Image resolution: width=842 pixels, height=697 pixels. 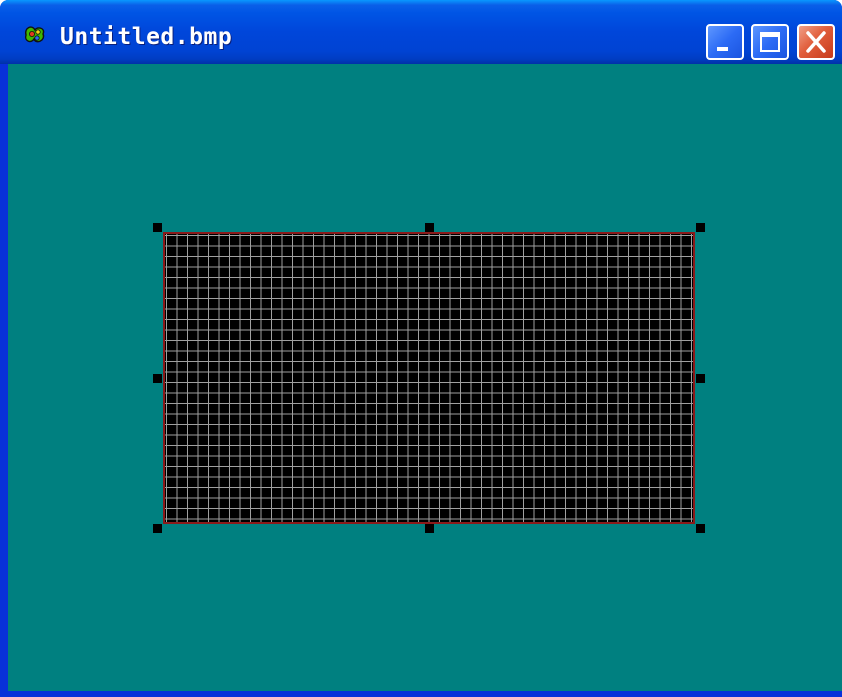 What do you see at coordinates (146, 37) in the screenshot?
I see `window-title: Untitled.bmp` at bounding box center [146, 37].